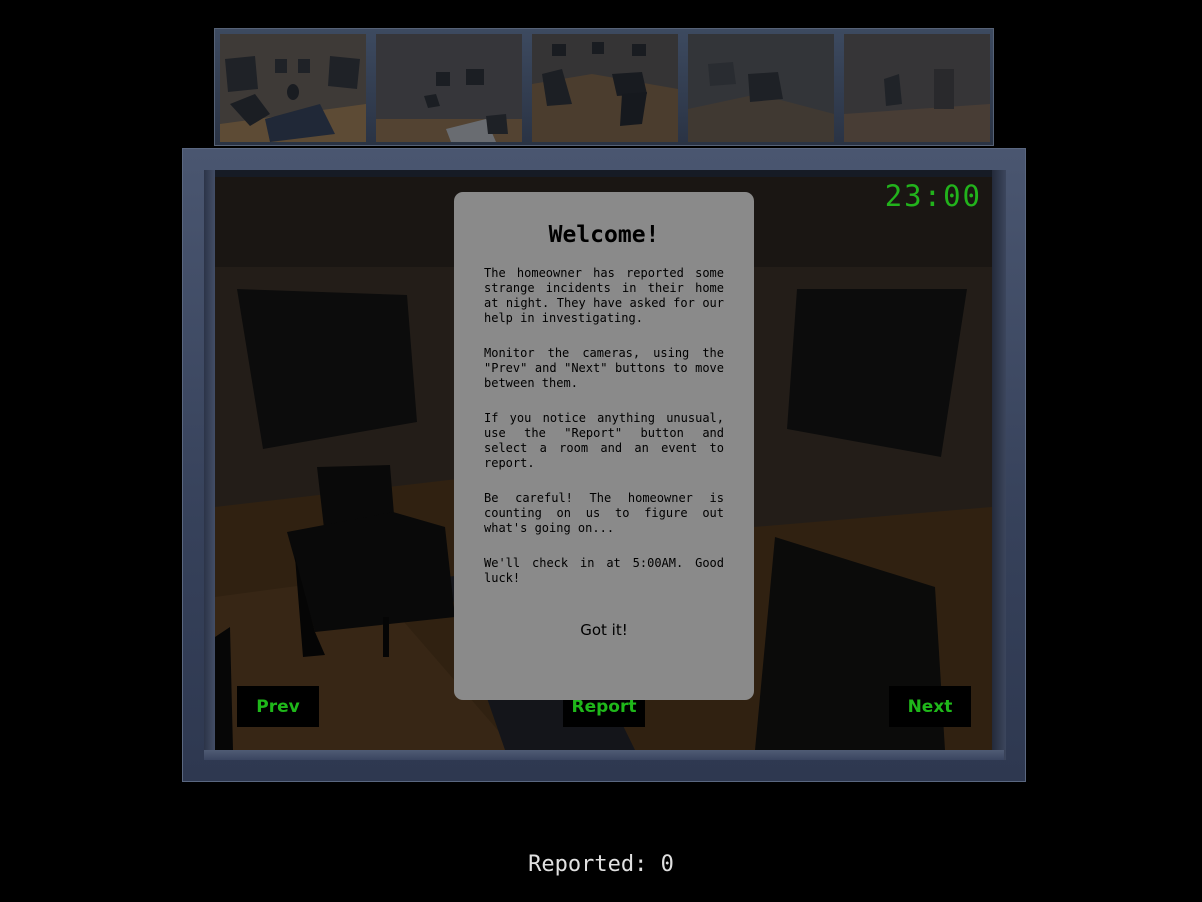 This screenshot has height=902, width=1202. What do you see at coordinates (999, 465) in the screenshot?
I see `monitor-bezel-right` at bounding box center [999, 465].